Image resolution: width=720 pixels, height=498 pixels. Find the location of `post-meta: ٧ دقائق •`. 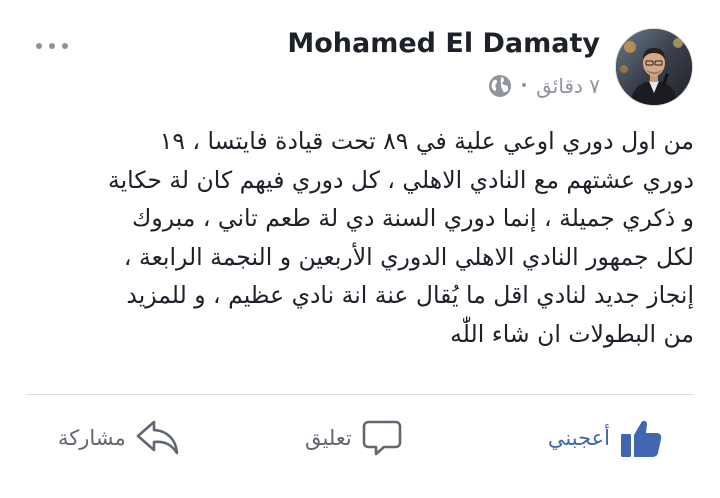

post-meta: ٧ دقائق • is located at coordinates (544, 86).